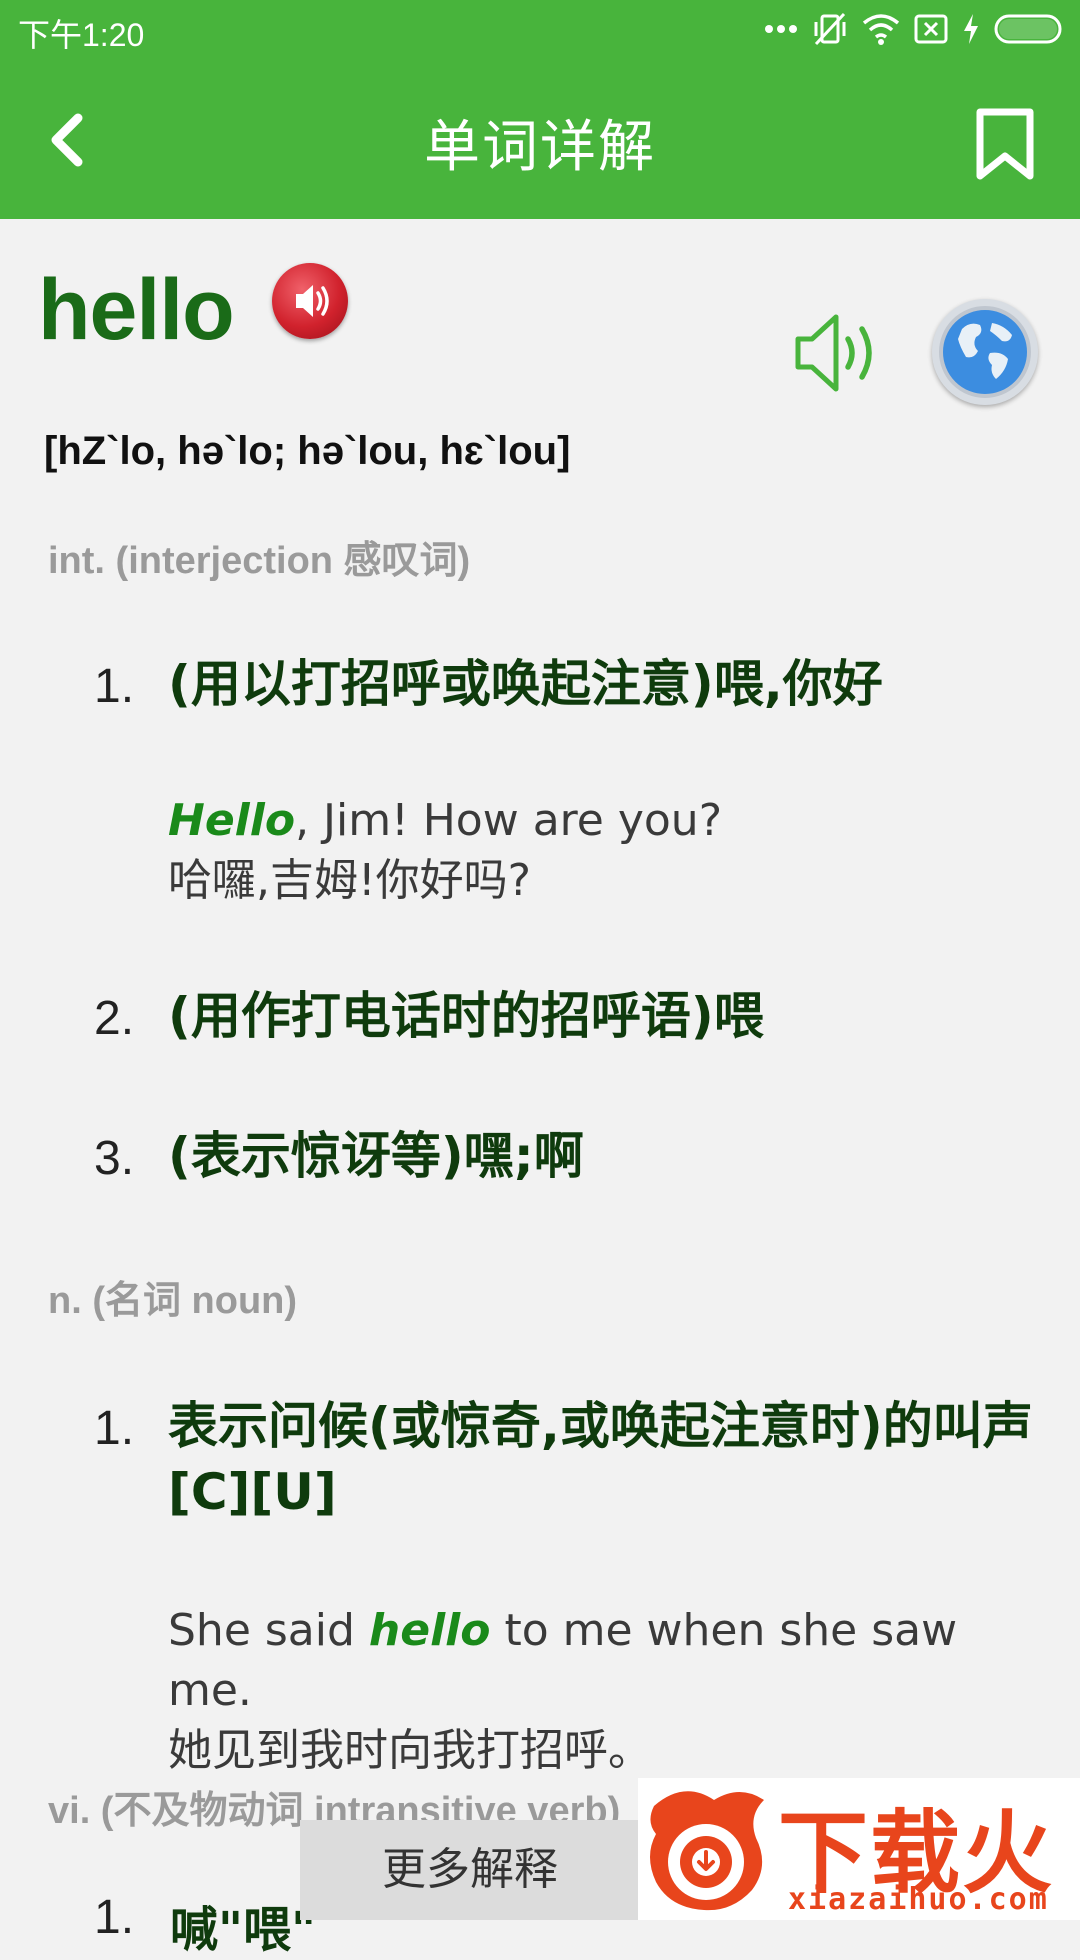  What do you see at coordinates (608, 1661) in the screenshot?
I see `example-en: She said hello to me when she saw me.` at bounding box center [608, 1661].